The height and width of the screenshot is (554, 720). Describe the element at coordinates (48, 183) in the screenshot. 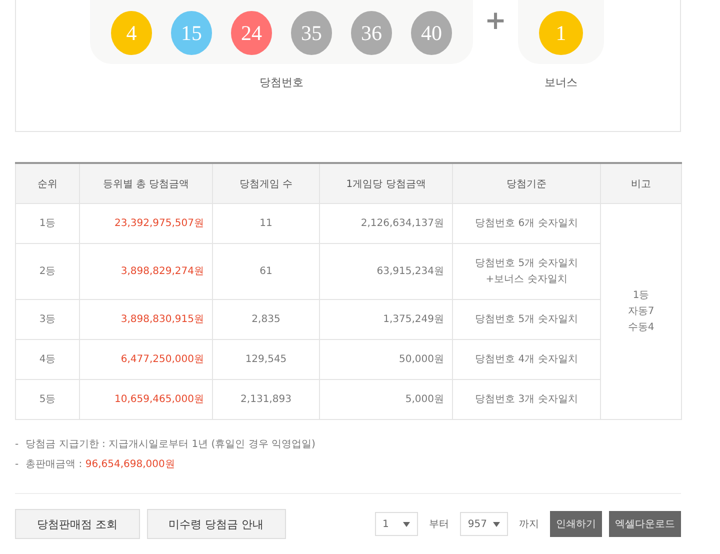

I see `column-header: 순위` at that location.